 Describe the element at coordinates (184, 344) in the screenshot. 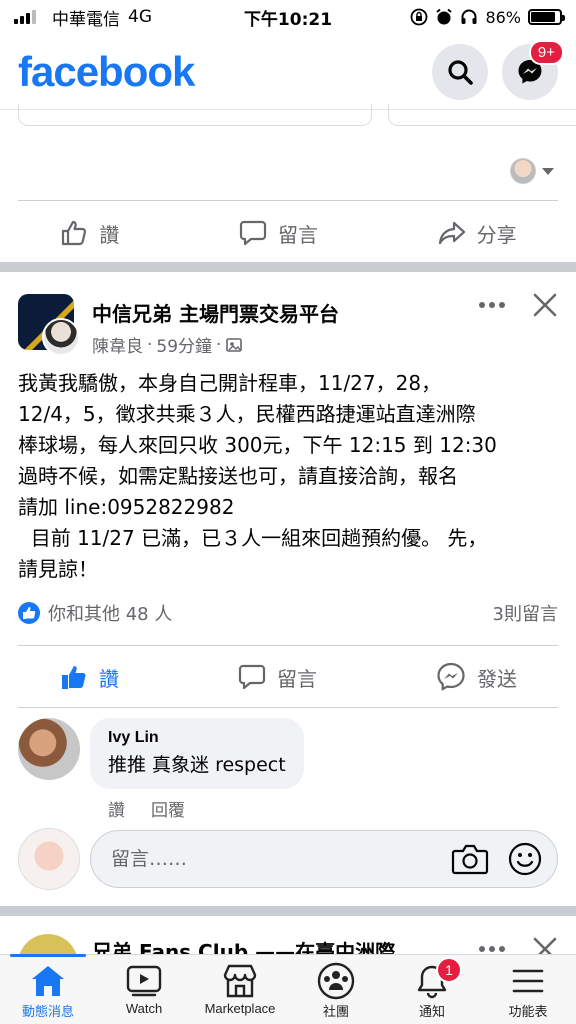

I see `post-time: 59分鐘` at that location.